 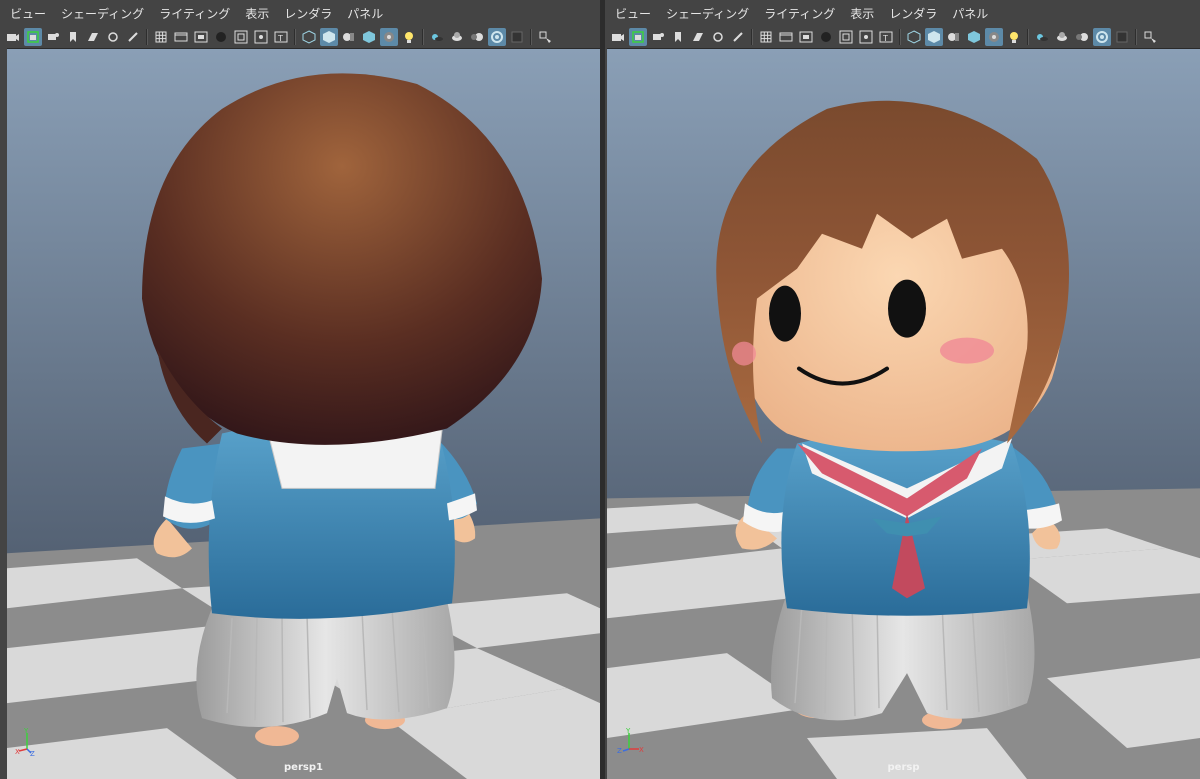 I want to click on camera-name-label: persp, so click(x=903, y=767).